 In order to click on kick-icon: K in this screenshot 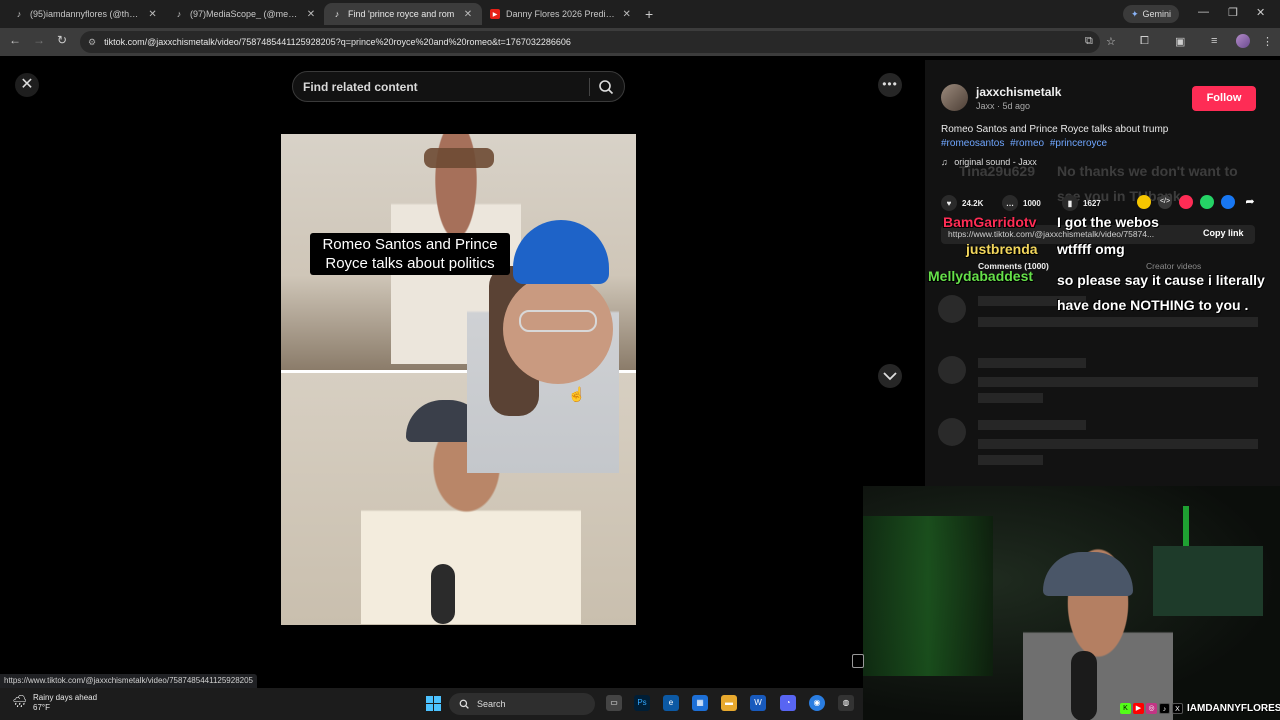, I will do `click(1125, 708)`.